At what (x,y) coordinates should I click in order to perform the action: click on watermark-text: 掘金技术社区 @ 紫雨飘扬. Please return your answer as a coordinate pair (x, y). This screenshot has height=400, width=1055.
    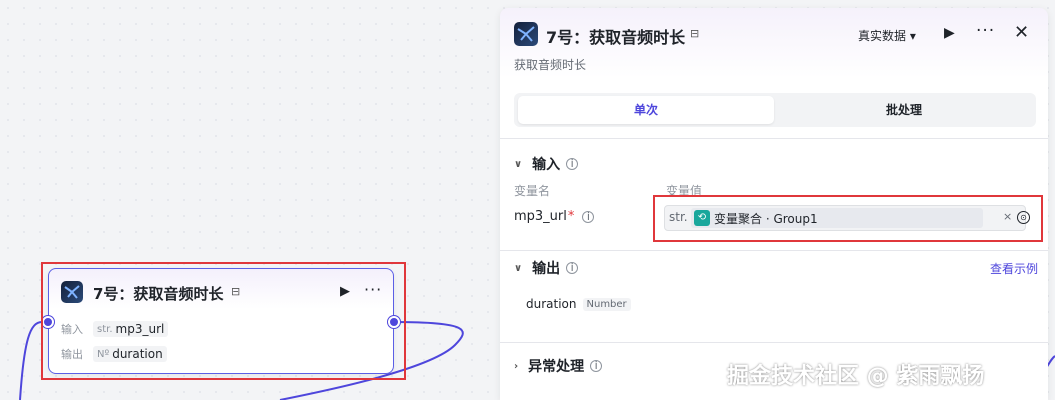
    Looking at the image, I should click on (856, 376).